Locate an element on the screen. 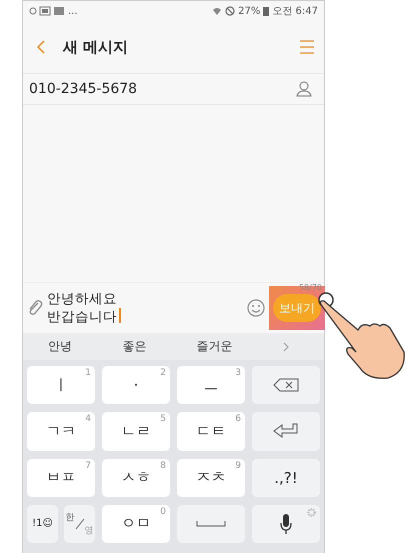 Image resolution: width=406 pixels, height=553 pixels. back-icon is located at coordinates (41, 47).